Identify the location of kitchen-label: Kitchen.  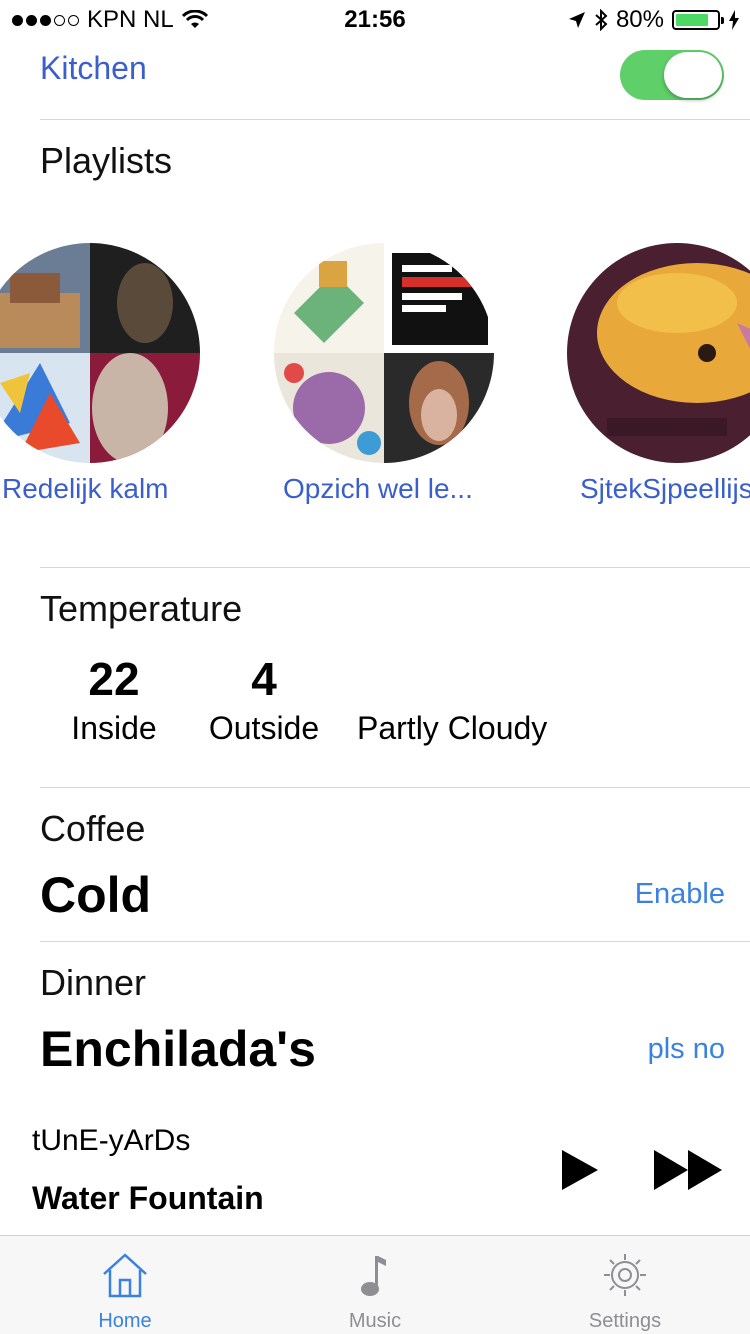
(93, 68).